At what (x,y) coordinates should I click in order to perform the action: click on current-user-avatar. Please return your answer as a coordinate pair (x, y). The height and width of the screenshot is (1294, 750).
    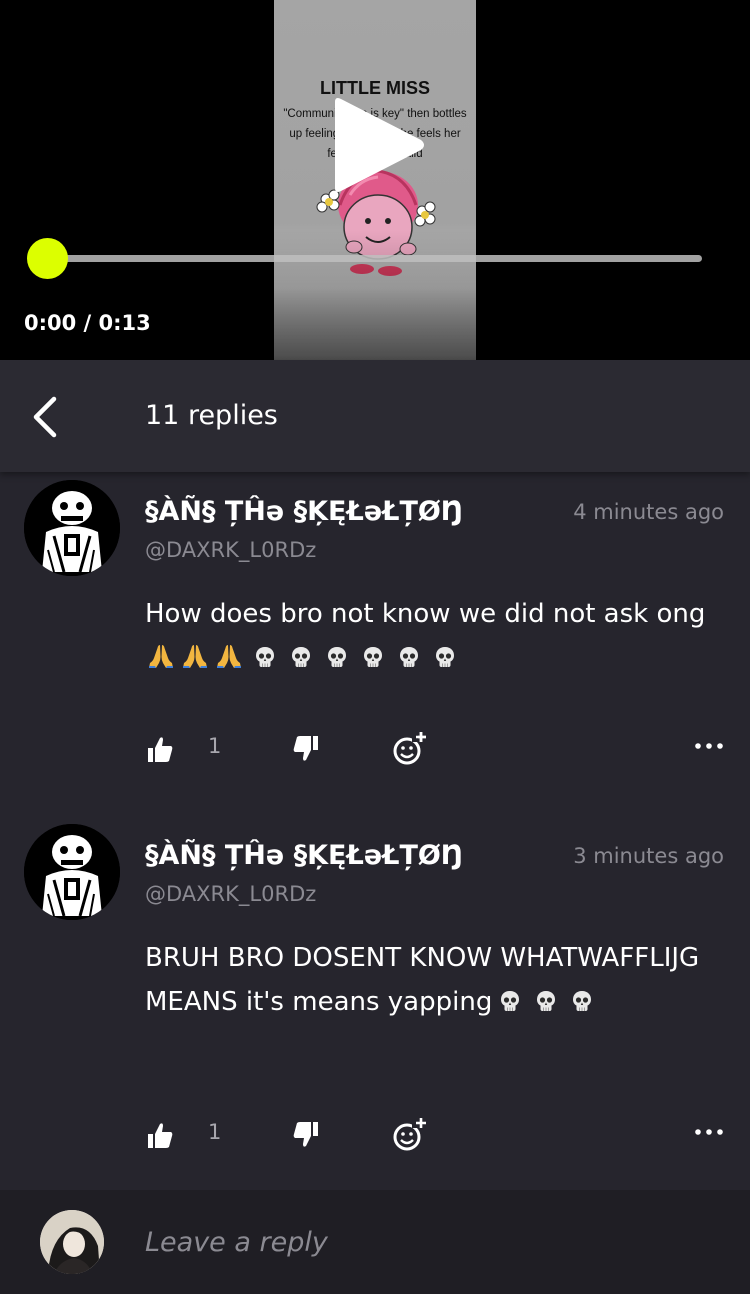
    Looking at the image, I should click on (72, 1242).